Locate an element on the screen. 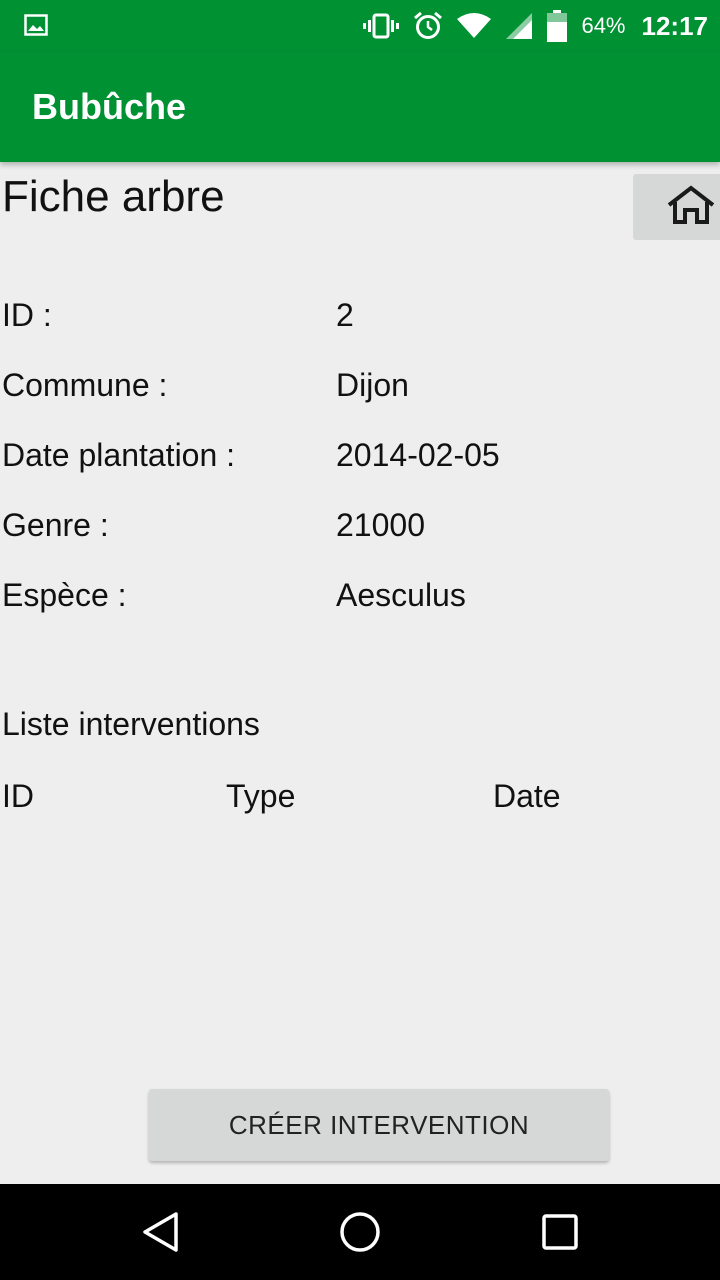 The height and width of the screenshot is (1280, 720). battery-icon is located at coordinates (557, 26).